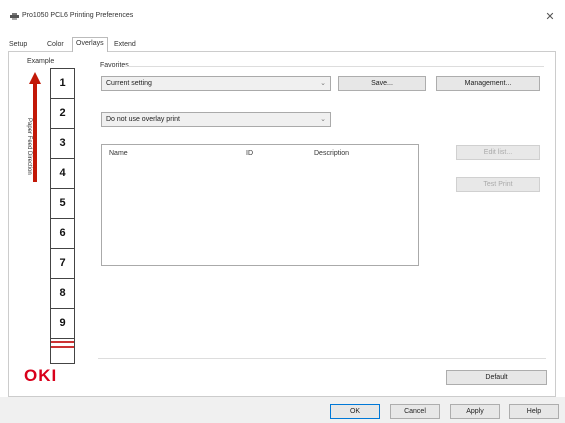 The width and height of the screenshot is (565, 423). Describe the element at coordinates (143, 119) in the screenshot. I see `overlay-selected: Do not use overlay print` at that location.